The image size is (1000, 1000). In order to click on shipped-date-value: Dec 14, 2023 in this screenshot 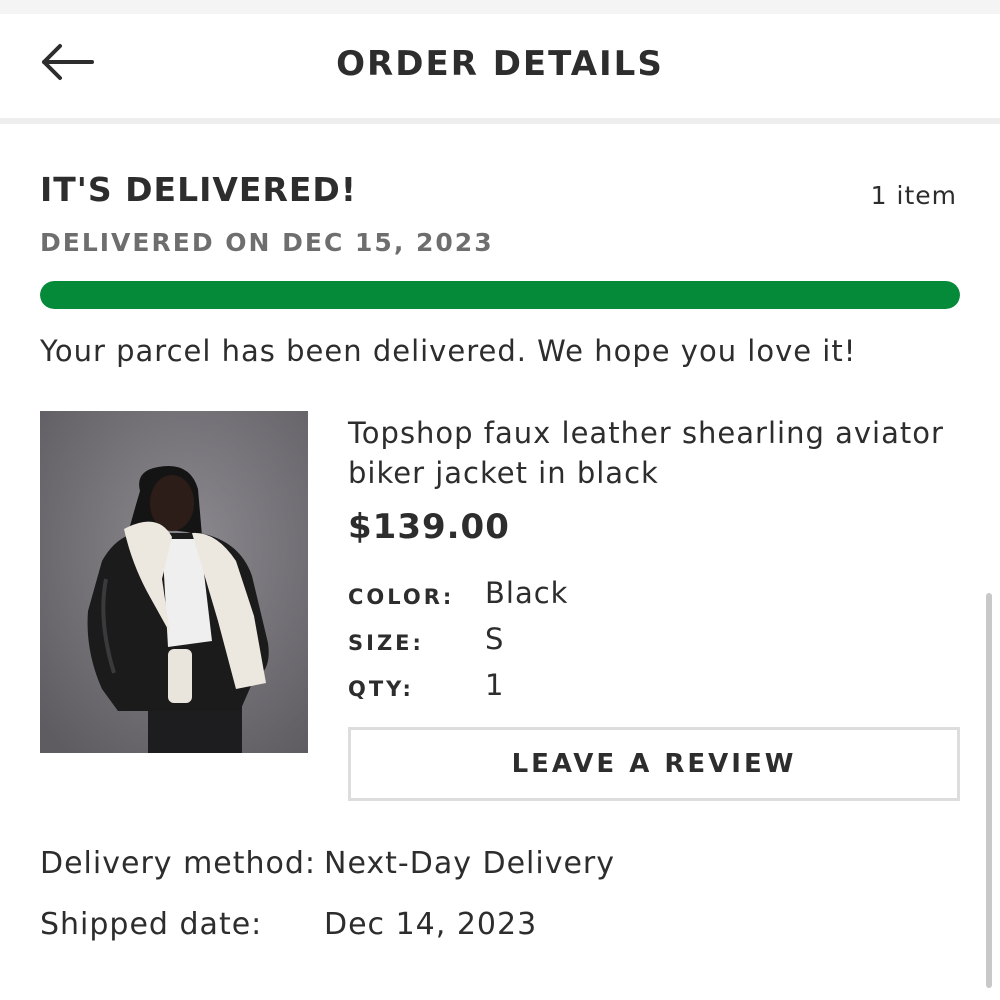, I will do `click(431, 924)`.